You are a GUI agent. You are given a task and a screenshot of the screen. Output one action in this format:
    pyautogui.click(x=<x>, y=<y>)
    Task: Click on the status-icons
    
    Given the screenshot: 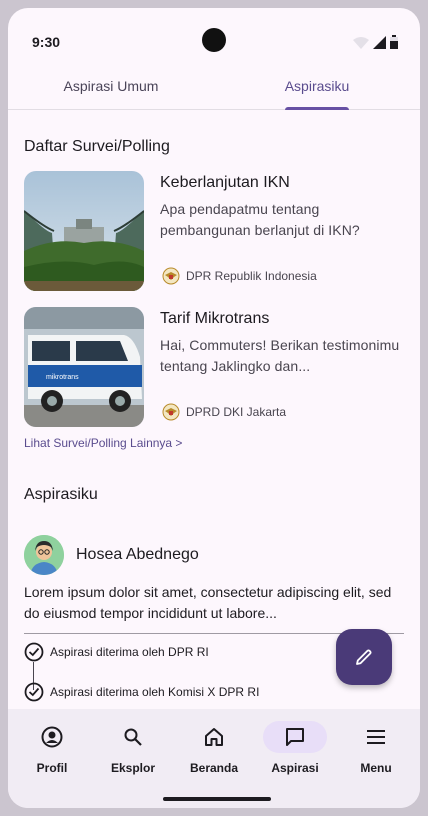 What is the action you would take?
    pyautogui.click(x=375, y=42)
    